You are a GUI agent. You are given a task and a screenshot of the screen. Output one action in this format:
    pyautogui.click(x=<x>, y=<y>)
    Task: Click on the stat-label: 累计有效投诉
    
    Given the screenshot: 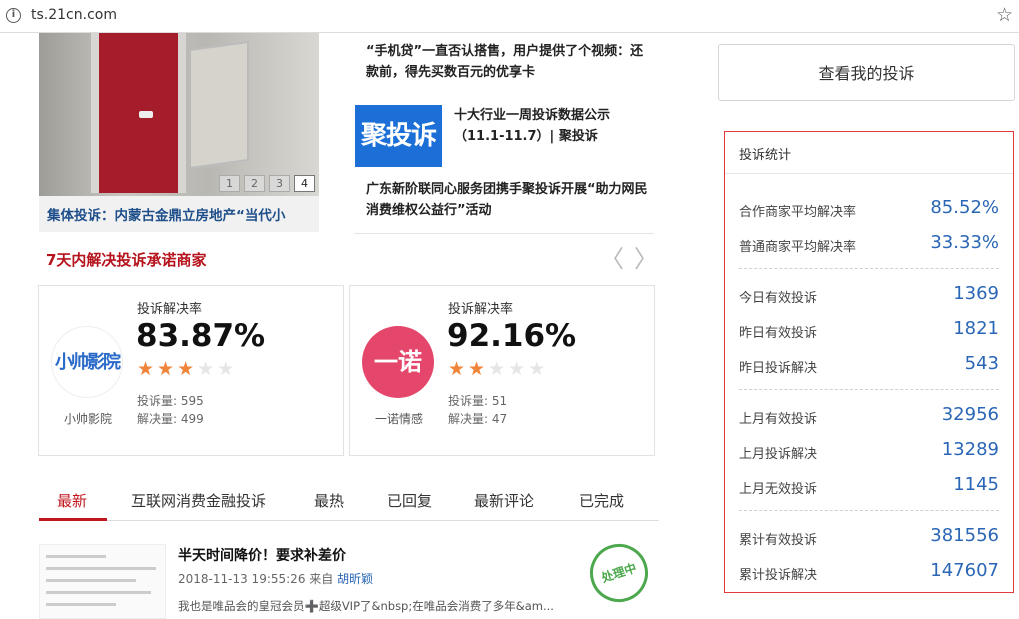 What is the action you would take?
    pyautogui.click(x=778, y=540)
    